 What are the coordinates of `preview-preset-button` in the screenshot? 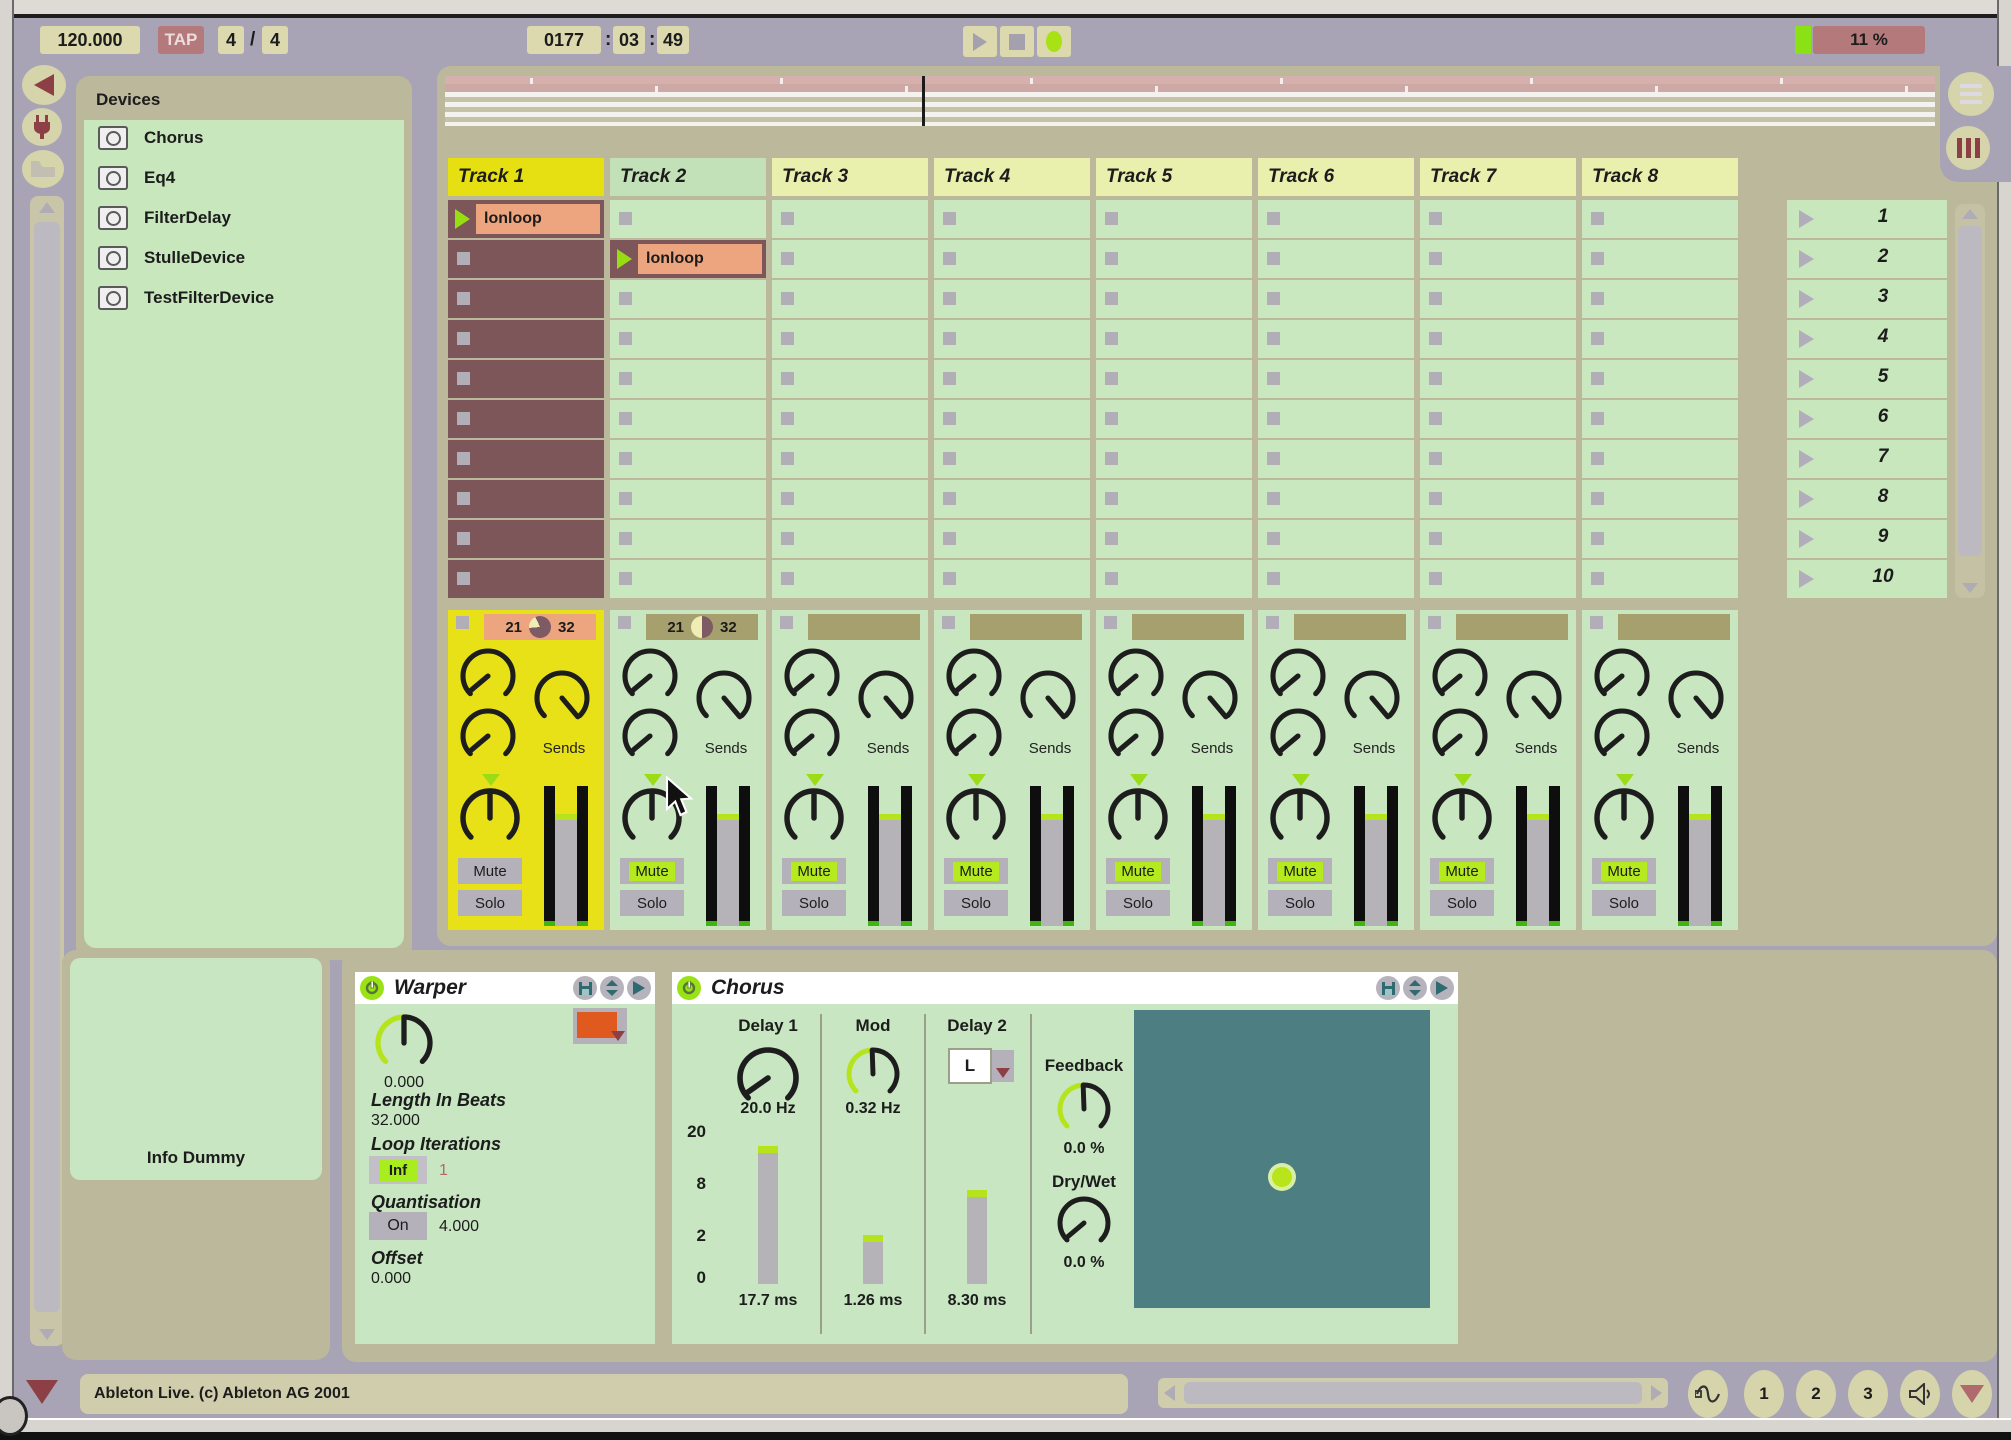 It's located at (639, 988).